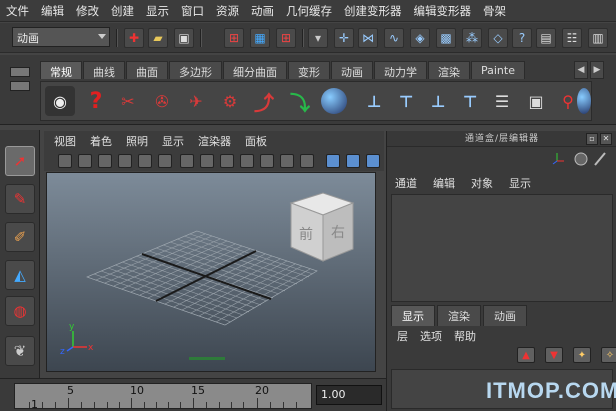  What do you see at coordinates (247, 161) in the screenshot?
I see `gate-mask-icon` at bounding box center [247, 161].